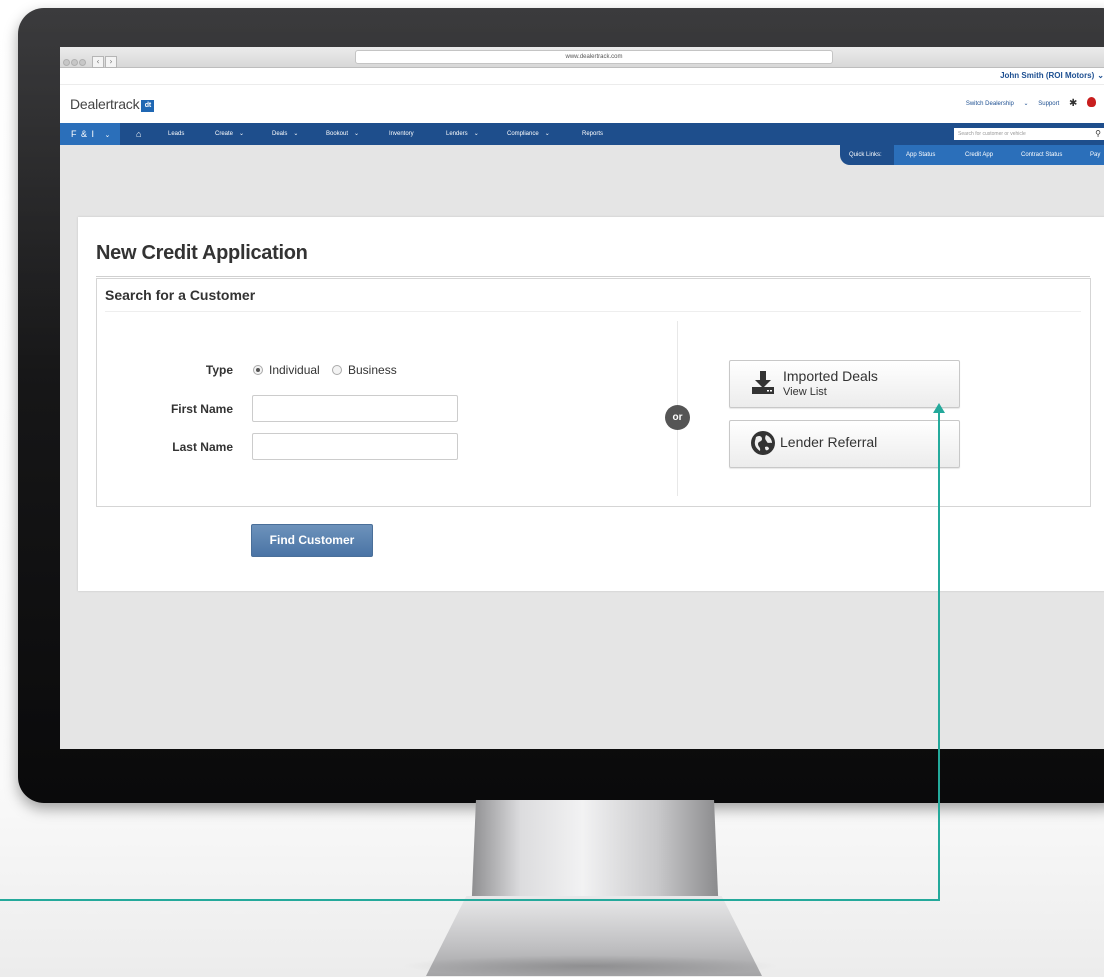 This screenshot has width=1104, height=977. What do you see at coordinates (829, 442) in the screenshot?
I see `lender-referral-label: Lender Referral` at bounding box center [829, 442].